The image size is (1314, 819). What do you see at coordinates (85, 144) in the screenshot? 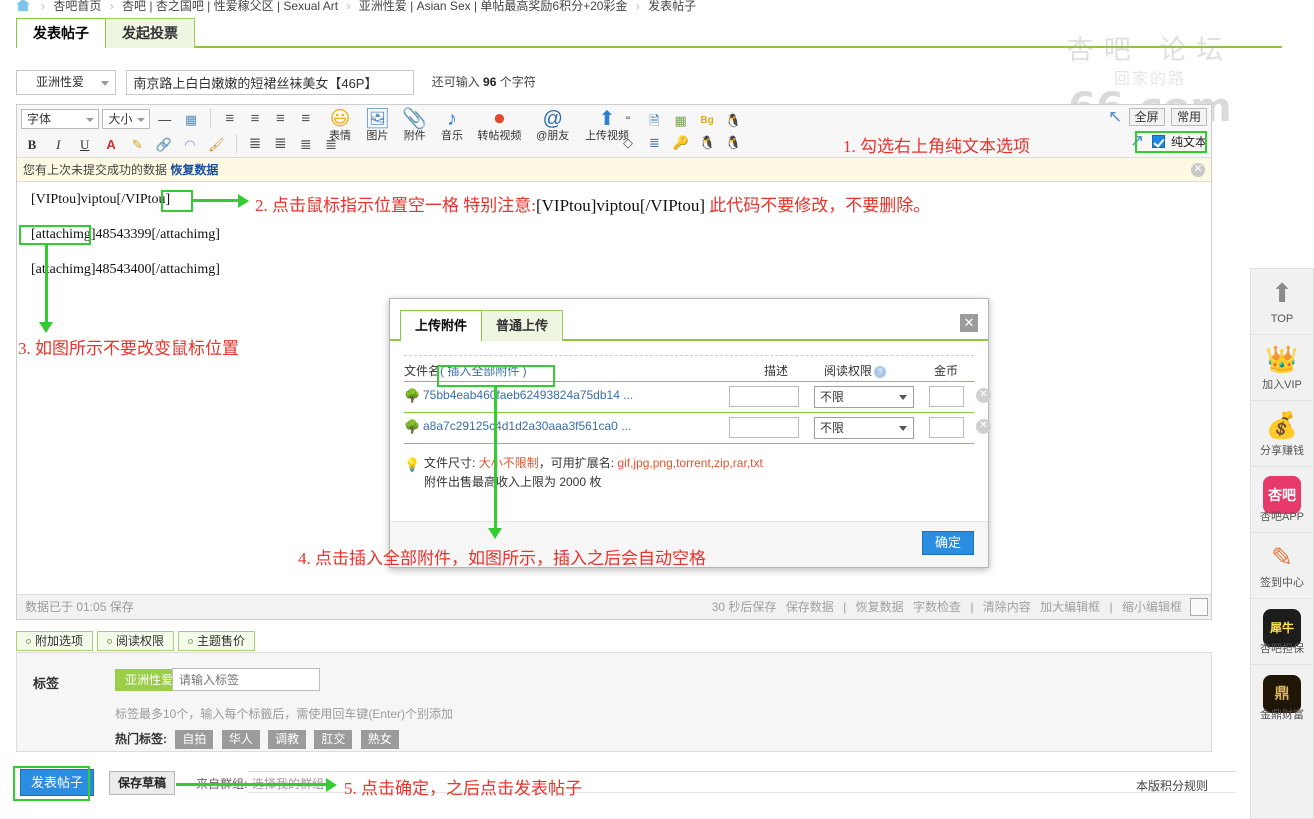
I see `underline-icon: U` at bounding box center [85, 144].